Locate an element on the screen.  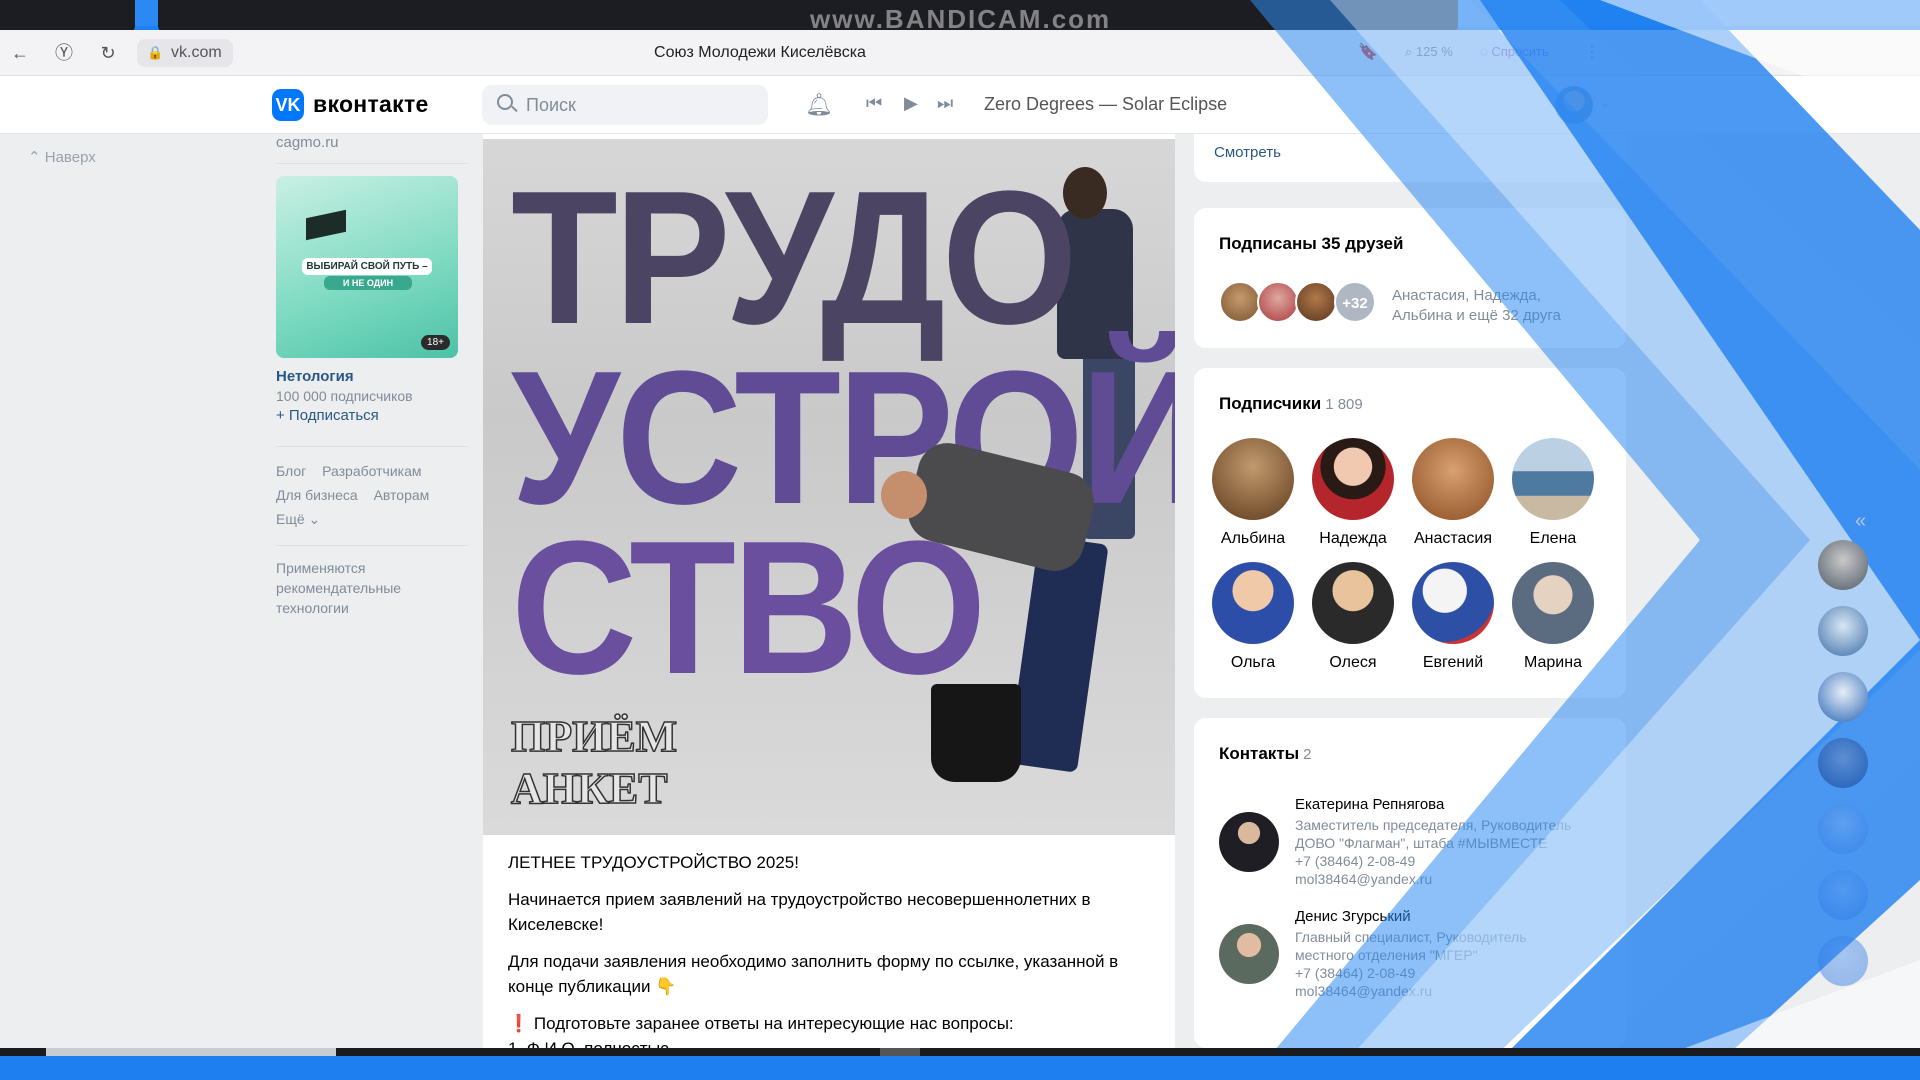
friends-title: Подписаны 35 друзей is located at coordinates (1311, 244).